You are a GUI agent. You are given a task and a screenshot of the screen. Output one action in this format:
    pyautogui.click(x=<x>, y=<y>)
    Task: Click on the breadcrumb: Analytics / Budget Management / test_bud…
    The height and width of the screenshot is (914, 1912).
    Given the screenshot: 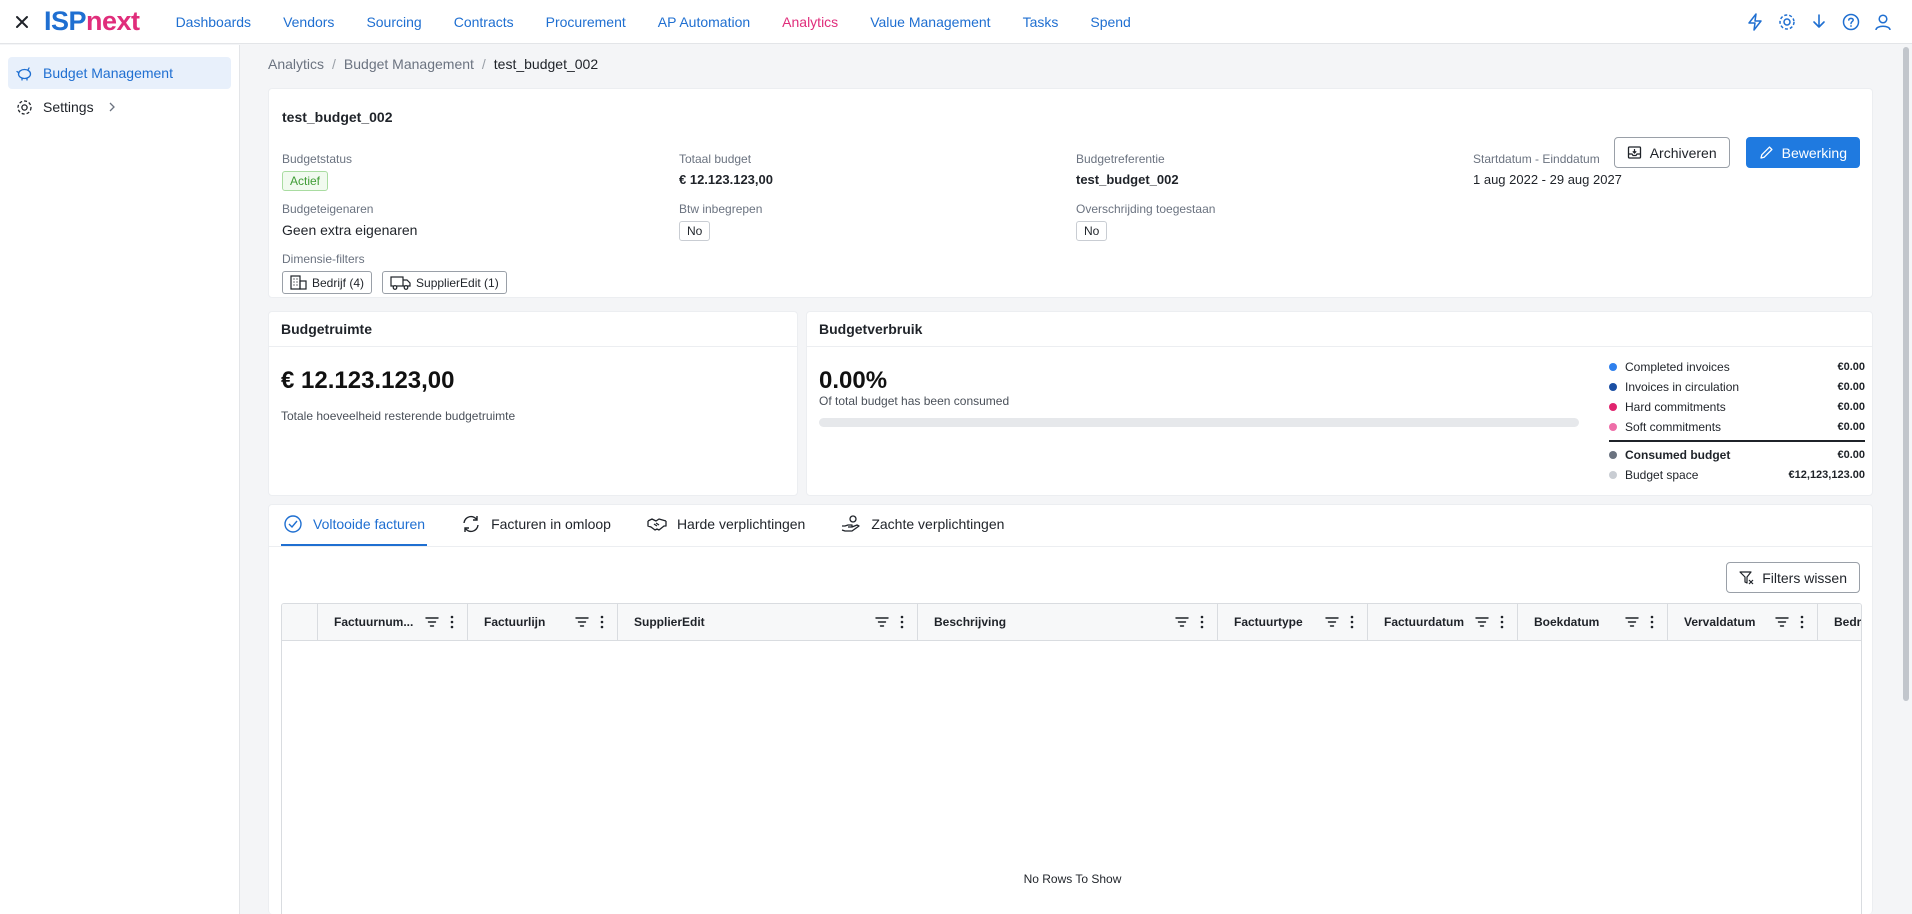 What is the action you would take?
    pyautogui.click(x=1070, y=64)
    